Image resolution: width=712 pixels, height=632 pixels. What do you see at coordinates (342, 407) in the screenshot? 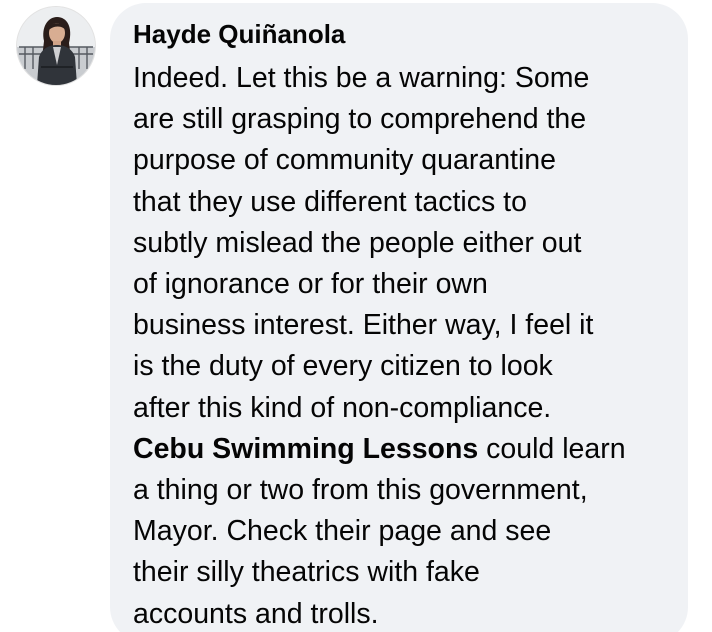
I see `comment-line: after this kind of non-compliance.` at bounding box center [342, 407].